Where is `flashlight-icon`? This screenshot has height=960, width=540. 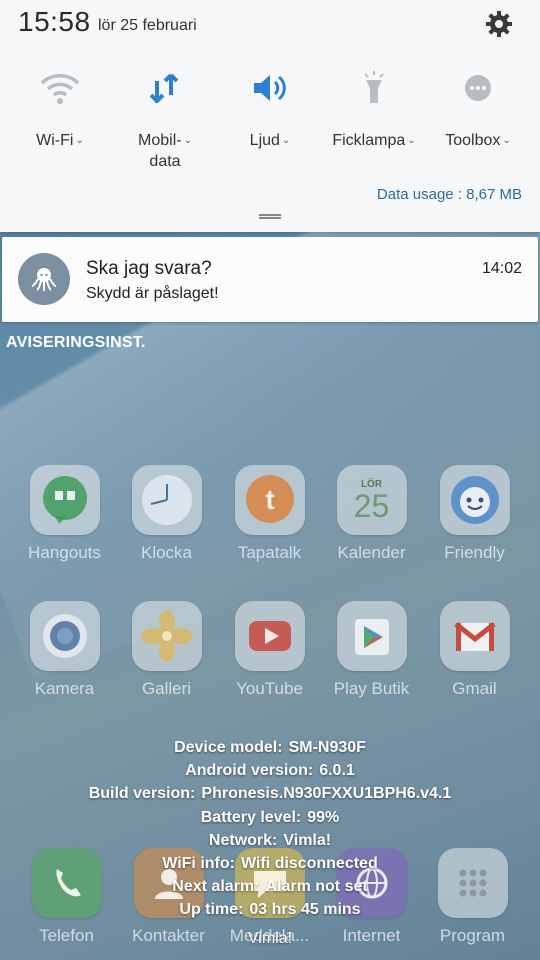
flashlight-icon is located at coordinates (374, 88).